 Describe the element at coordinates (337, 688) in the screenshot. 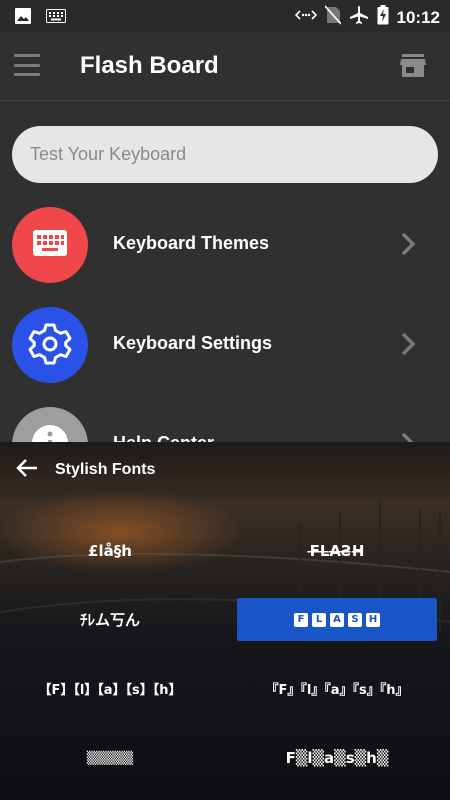

I see `font-option-6: 『F』『l』『a』『s』『h』` at that location.